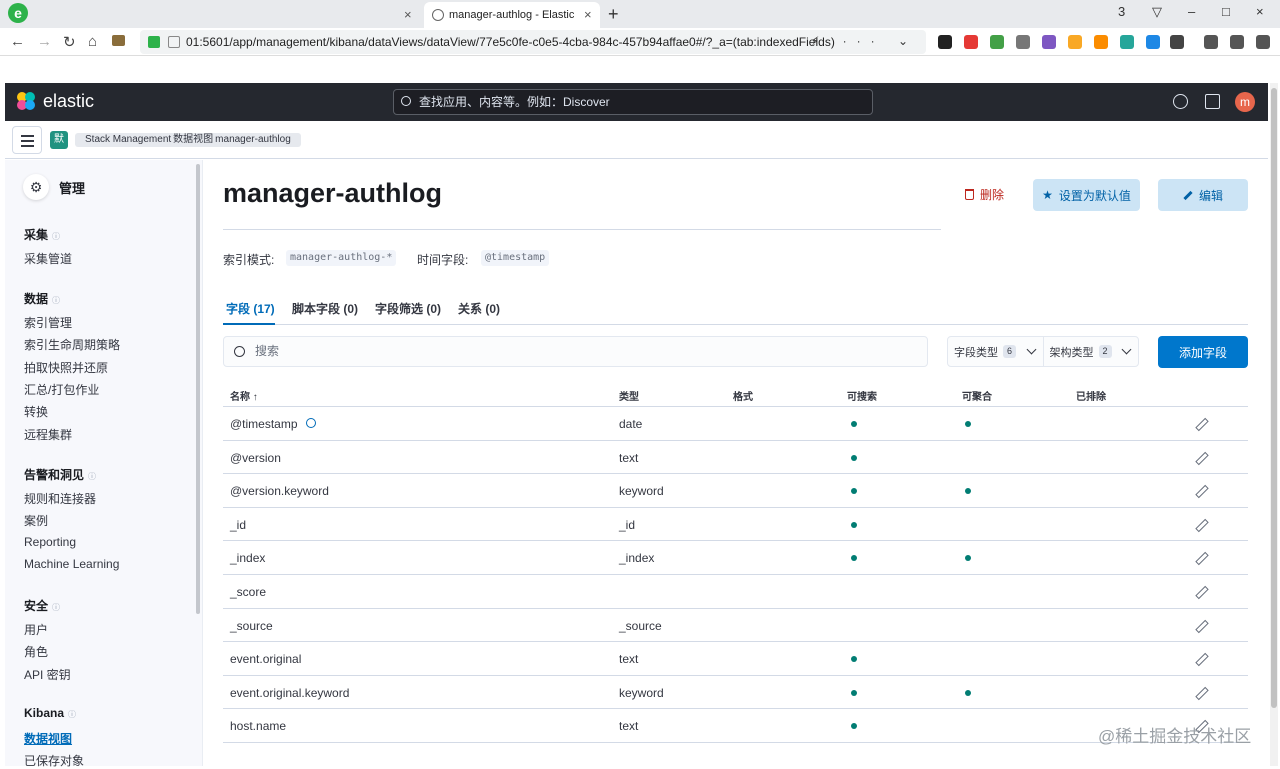 The height and width of the screenshot is (769, 1280). What do you see at coordinates (735, 424) in the screenshot?
I see `table-row: @timestamp date` at bounding box center [735, 424].